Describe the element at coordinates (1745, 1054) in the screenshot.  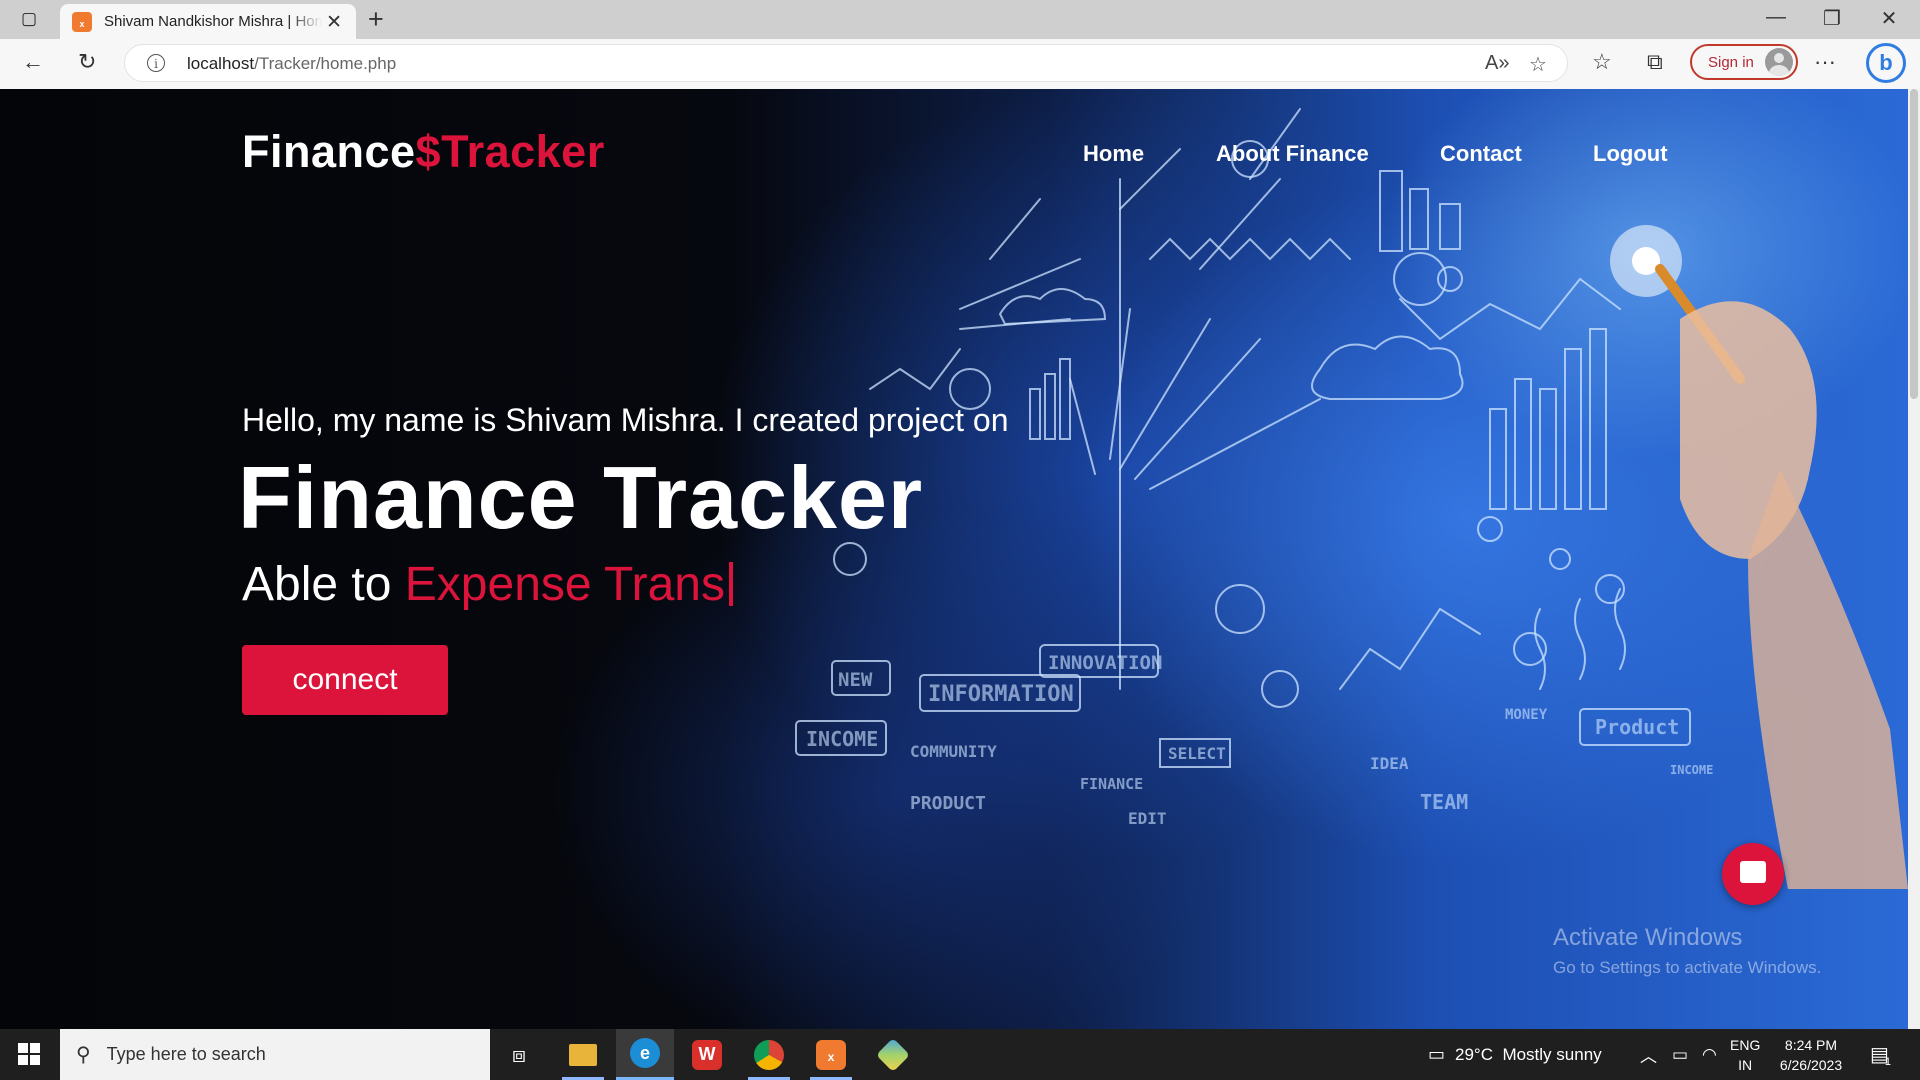
I see `language-indicator: ENG IN` at that location.